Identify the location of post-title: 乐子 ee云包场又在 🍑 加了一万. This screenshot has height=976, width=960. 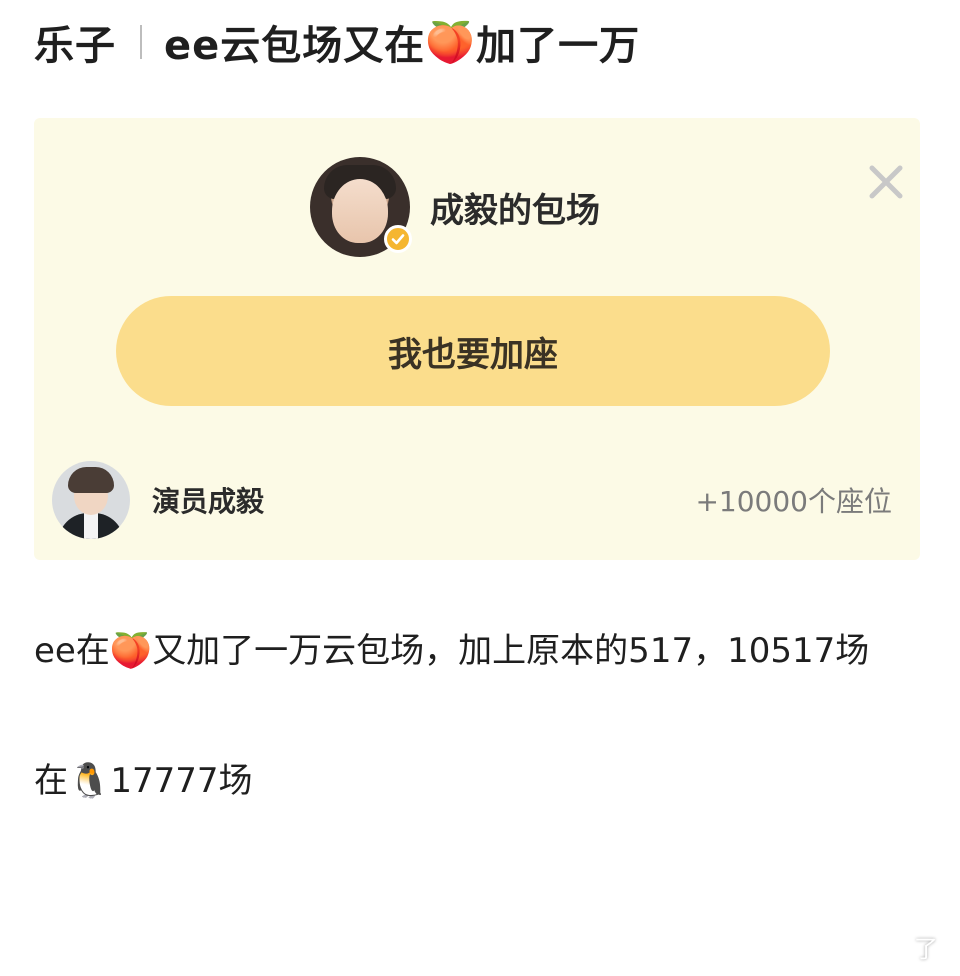
(337, 42).